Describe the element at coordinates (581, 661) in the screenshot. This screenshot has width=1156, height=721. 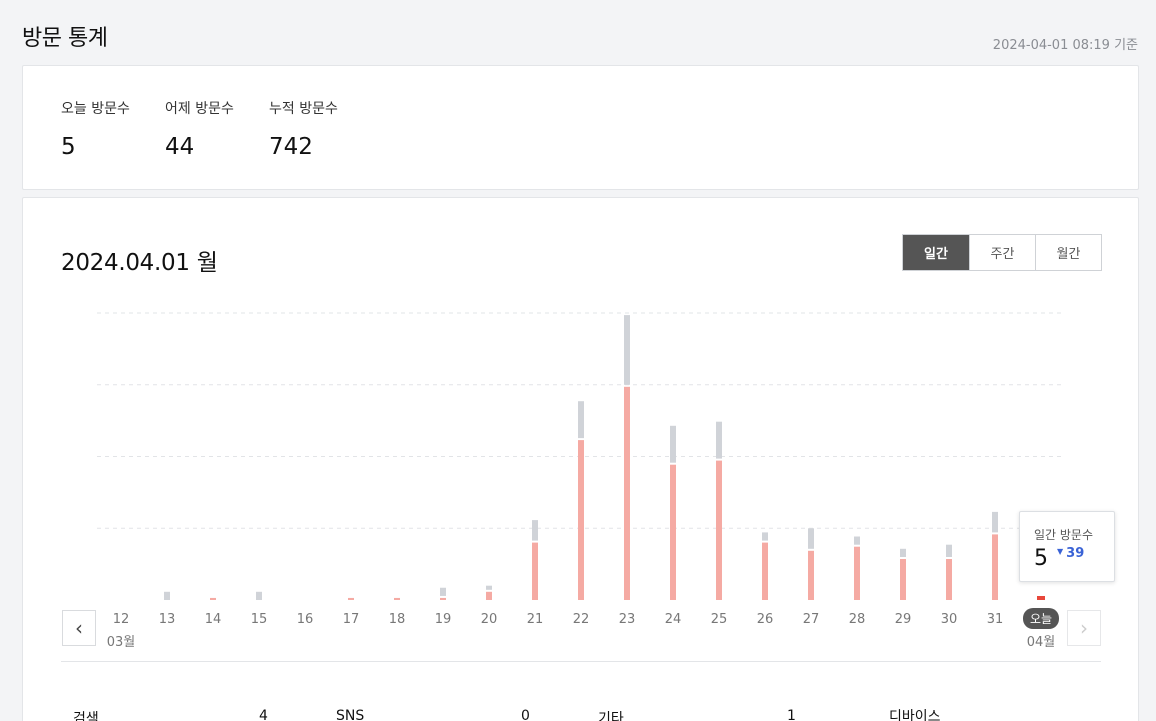
I see `divider` at that location.